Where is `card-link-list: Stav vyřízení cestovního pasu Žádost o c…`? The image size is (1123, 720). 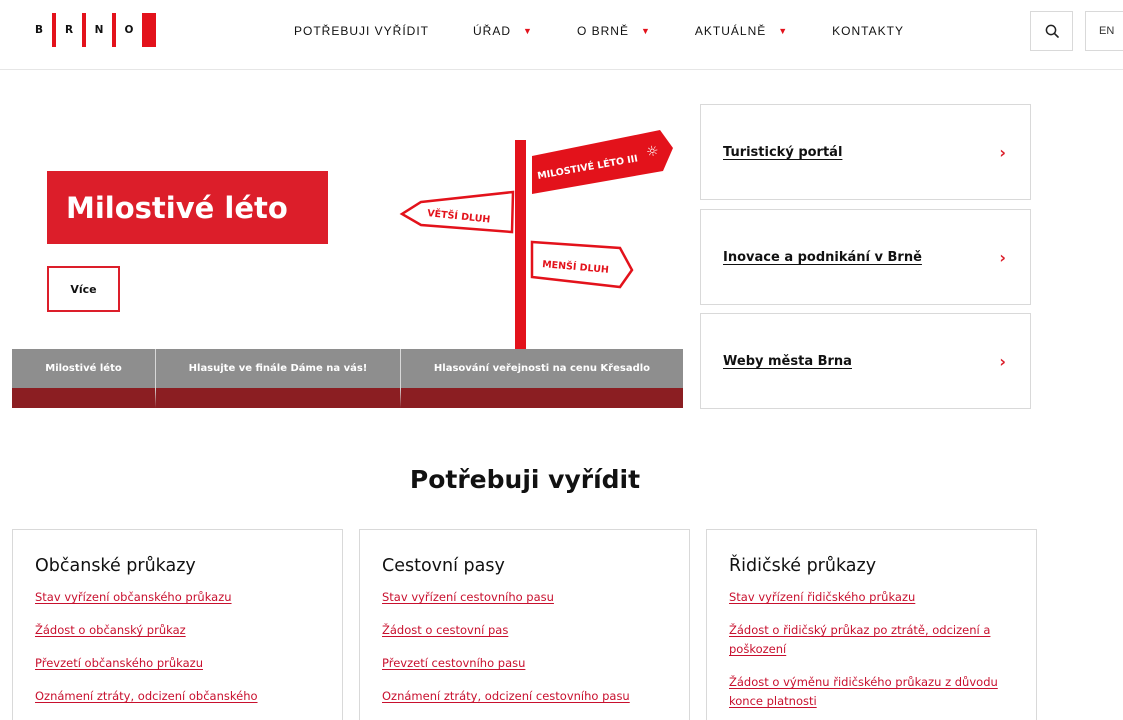 card-link-list: Stav vyřízení cestovního pasu Žádost o c… is located at coordinates (535, 646).